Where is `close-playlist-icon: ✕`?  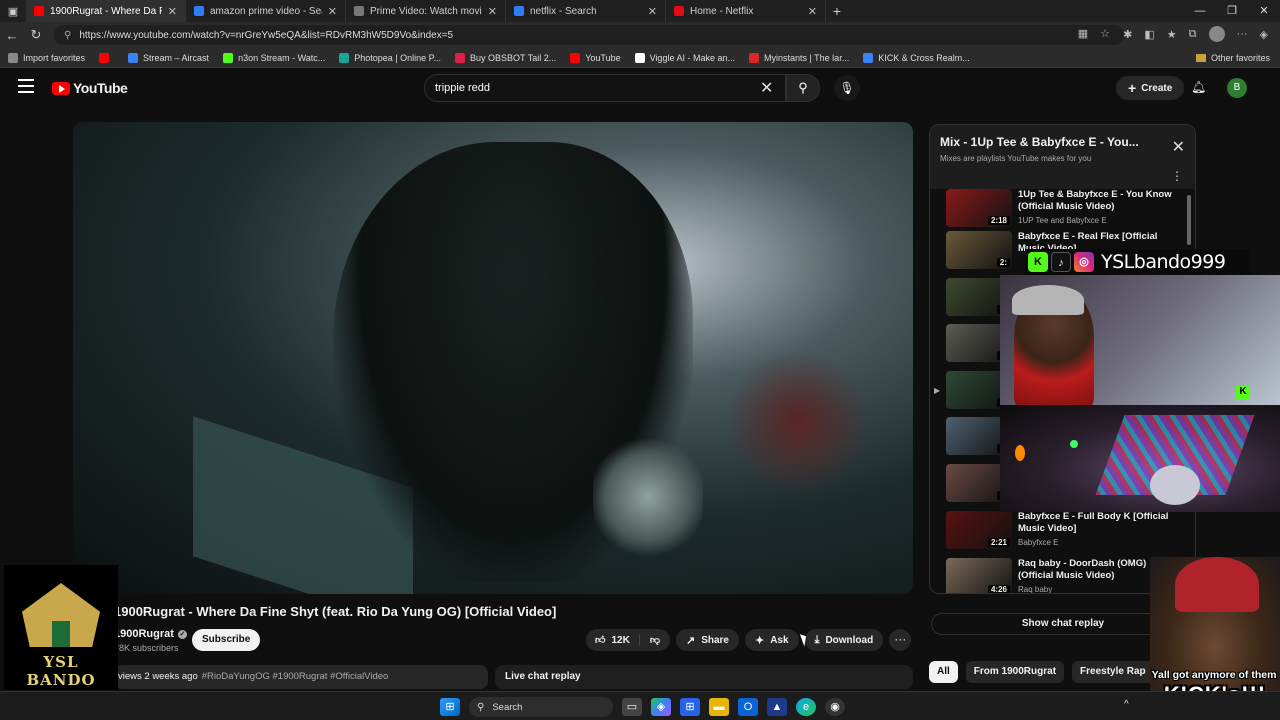 close-playlist-icon: ✕ is located at coordinates (1178, 147).